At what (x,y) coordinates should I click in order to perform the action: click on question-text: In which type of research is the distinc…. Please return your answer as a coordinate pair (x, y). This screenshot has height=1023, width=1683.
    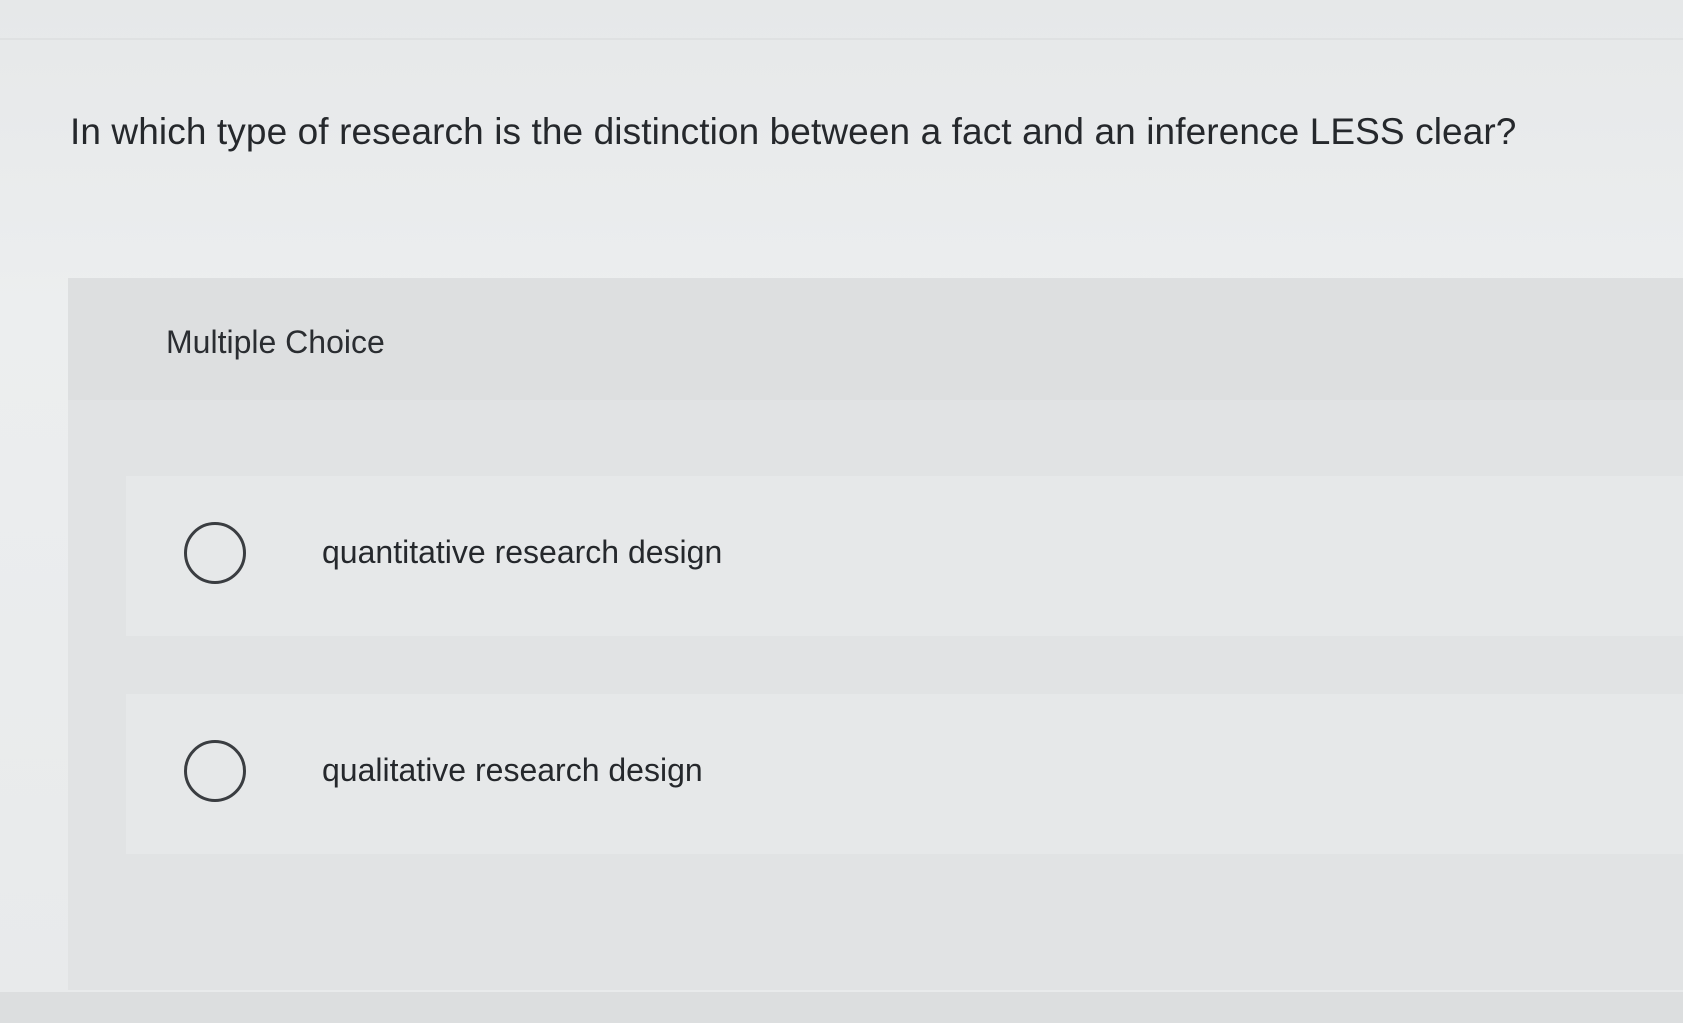
    Looking at the image, I should click on (793, 131).